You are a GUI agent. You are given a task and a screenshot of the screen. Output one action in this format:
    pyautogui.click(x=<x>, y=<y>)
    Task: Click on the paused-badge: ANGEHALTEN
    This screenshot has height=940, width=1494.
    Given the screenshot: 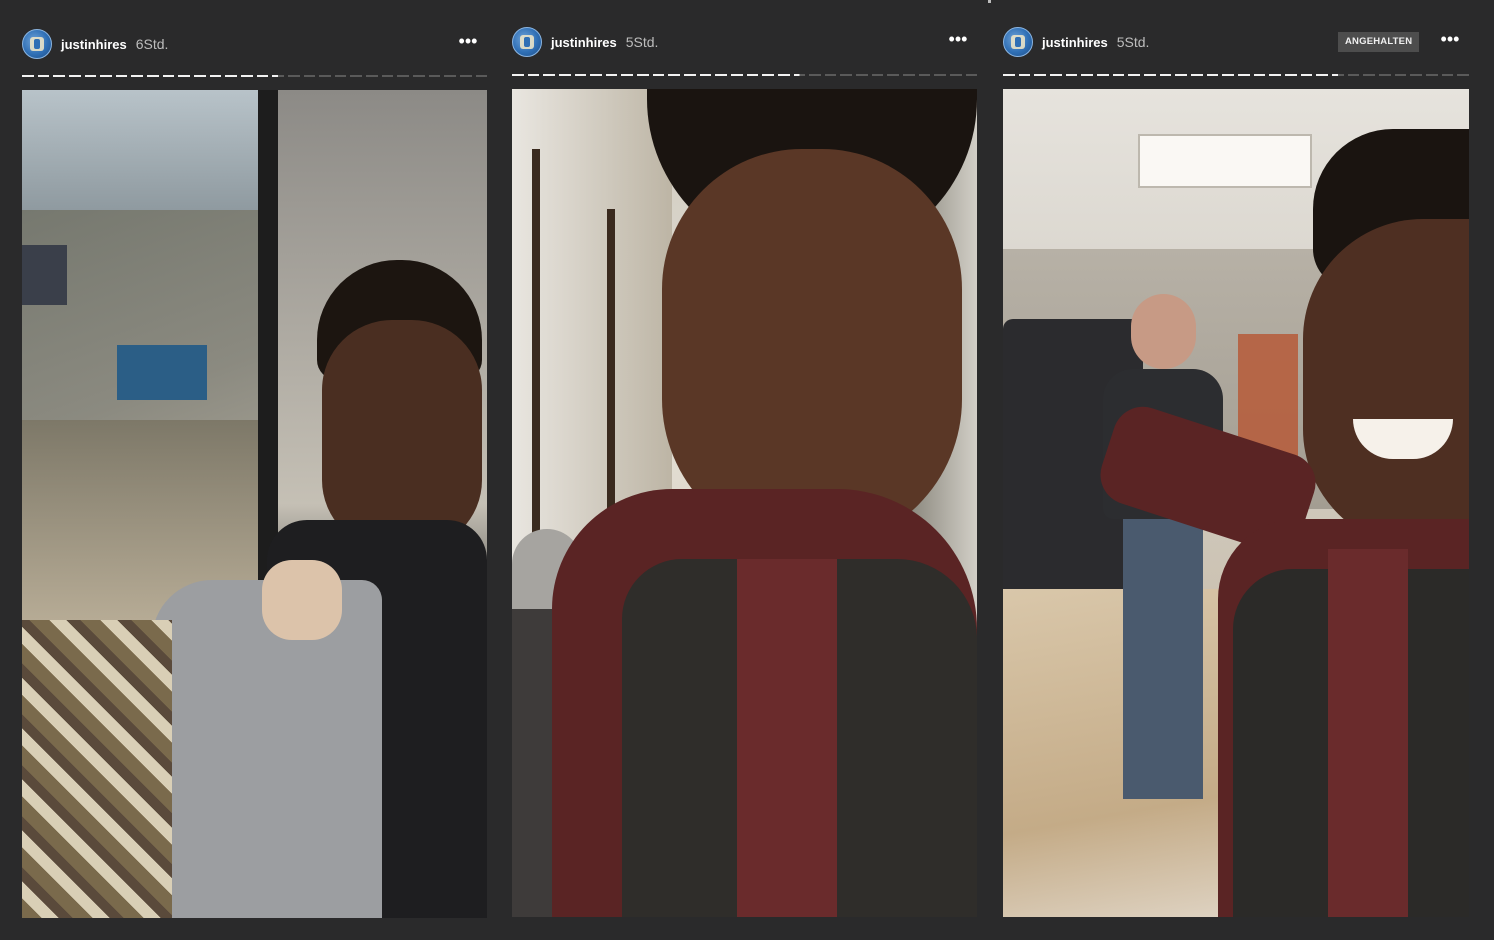 What is the action you would take?
    pyautogui.click(x=1379, y=42)
    